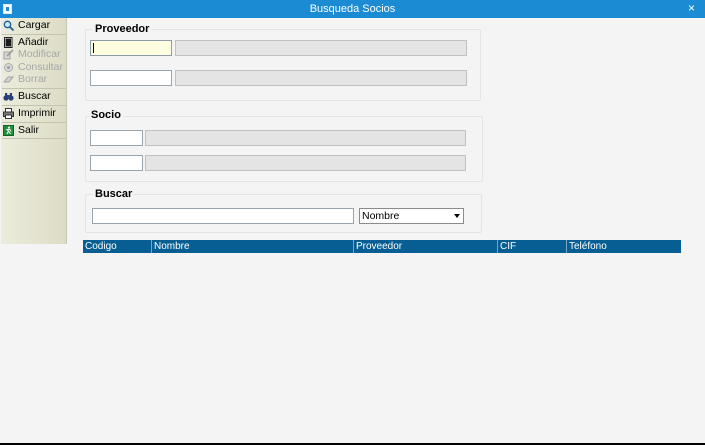 The image size is (705, 445). Describe the element at coordinates (34, 25) in the screenshot. I see `cargar-label: Cargar` at that location.